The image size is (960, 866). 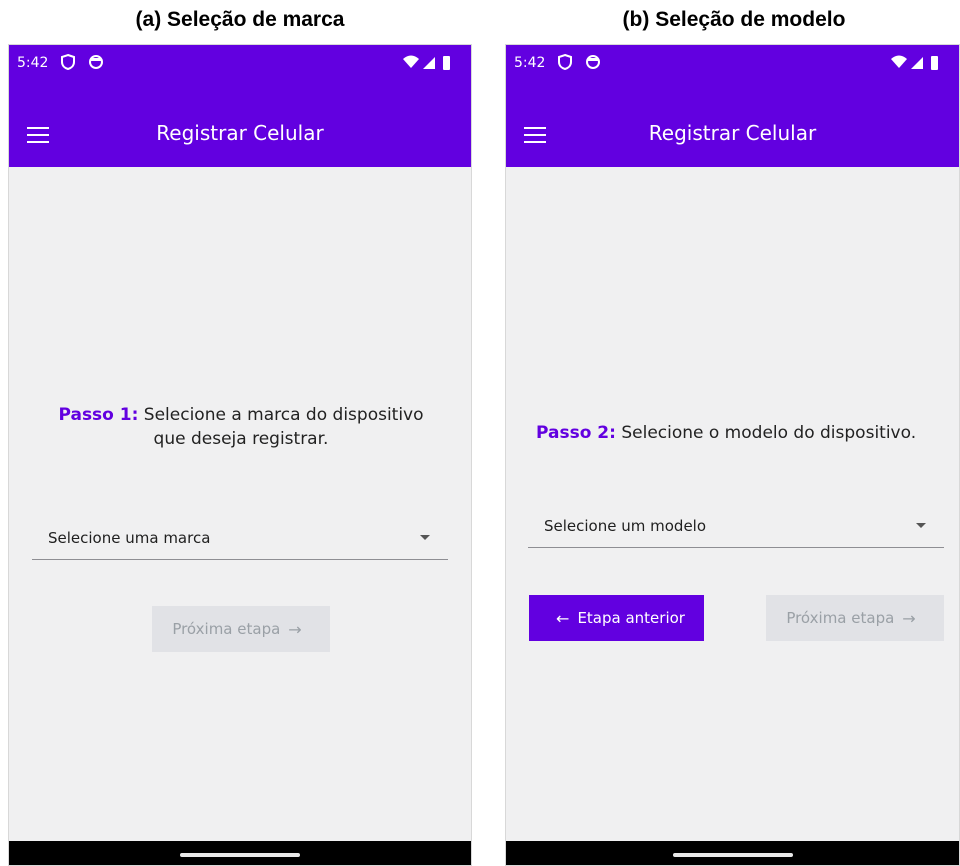 What do you see at coordinates (240, 19) in the screenshot?
I see `caption-brand-selection: (a) Seleção de marca` at bounding box center [240, 19].